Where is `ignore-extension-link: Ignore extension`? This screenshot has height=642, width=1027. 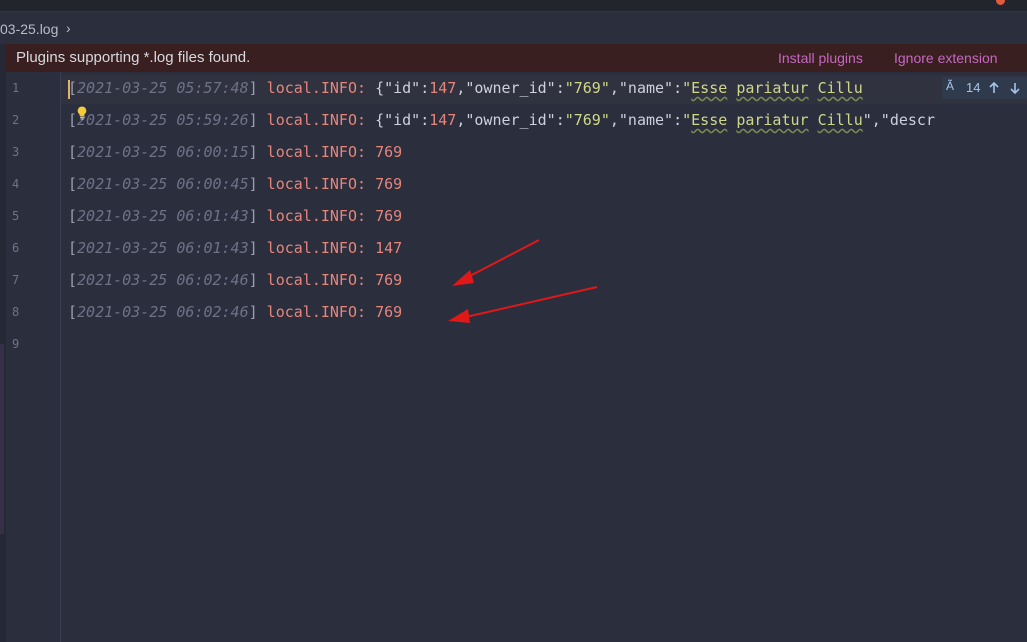 ignore-extension-link: Ignore extension is located at coordinates (946, 58).